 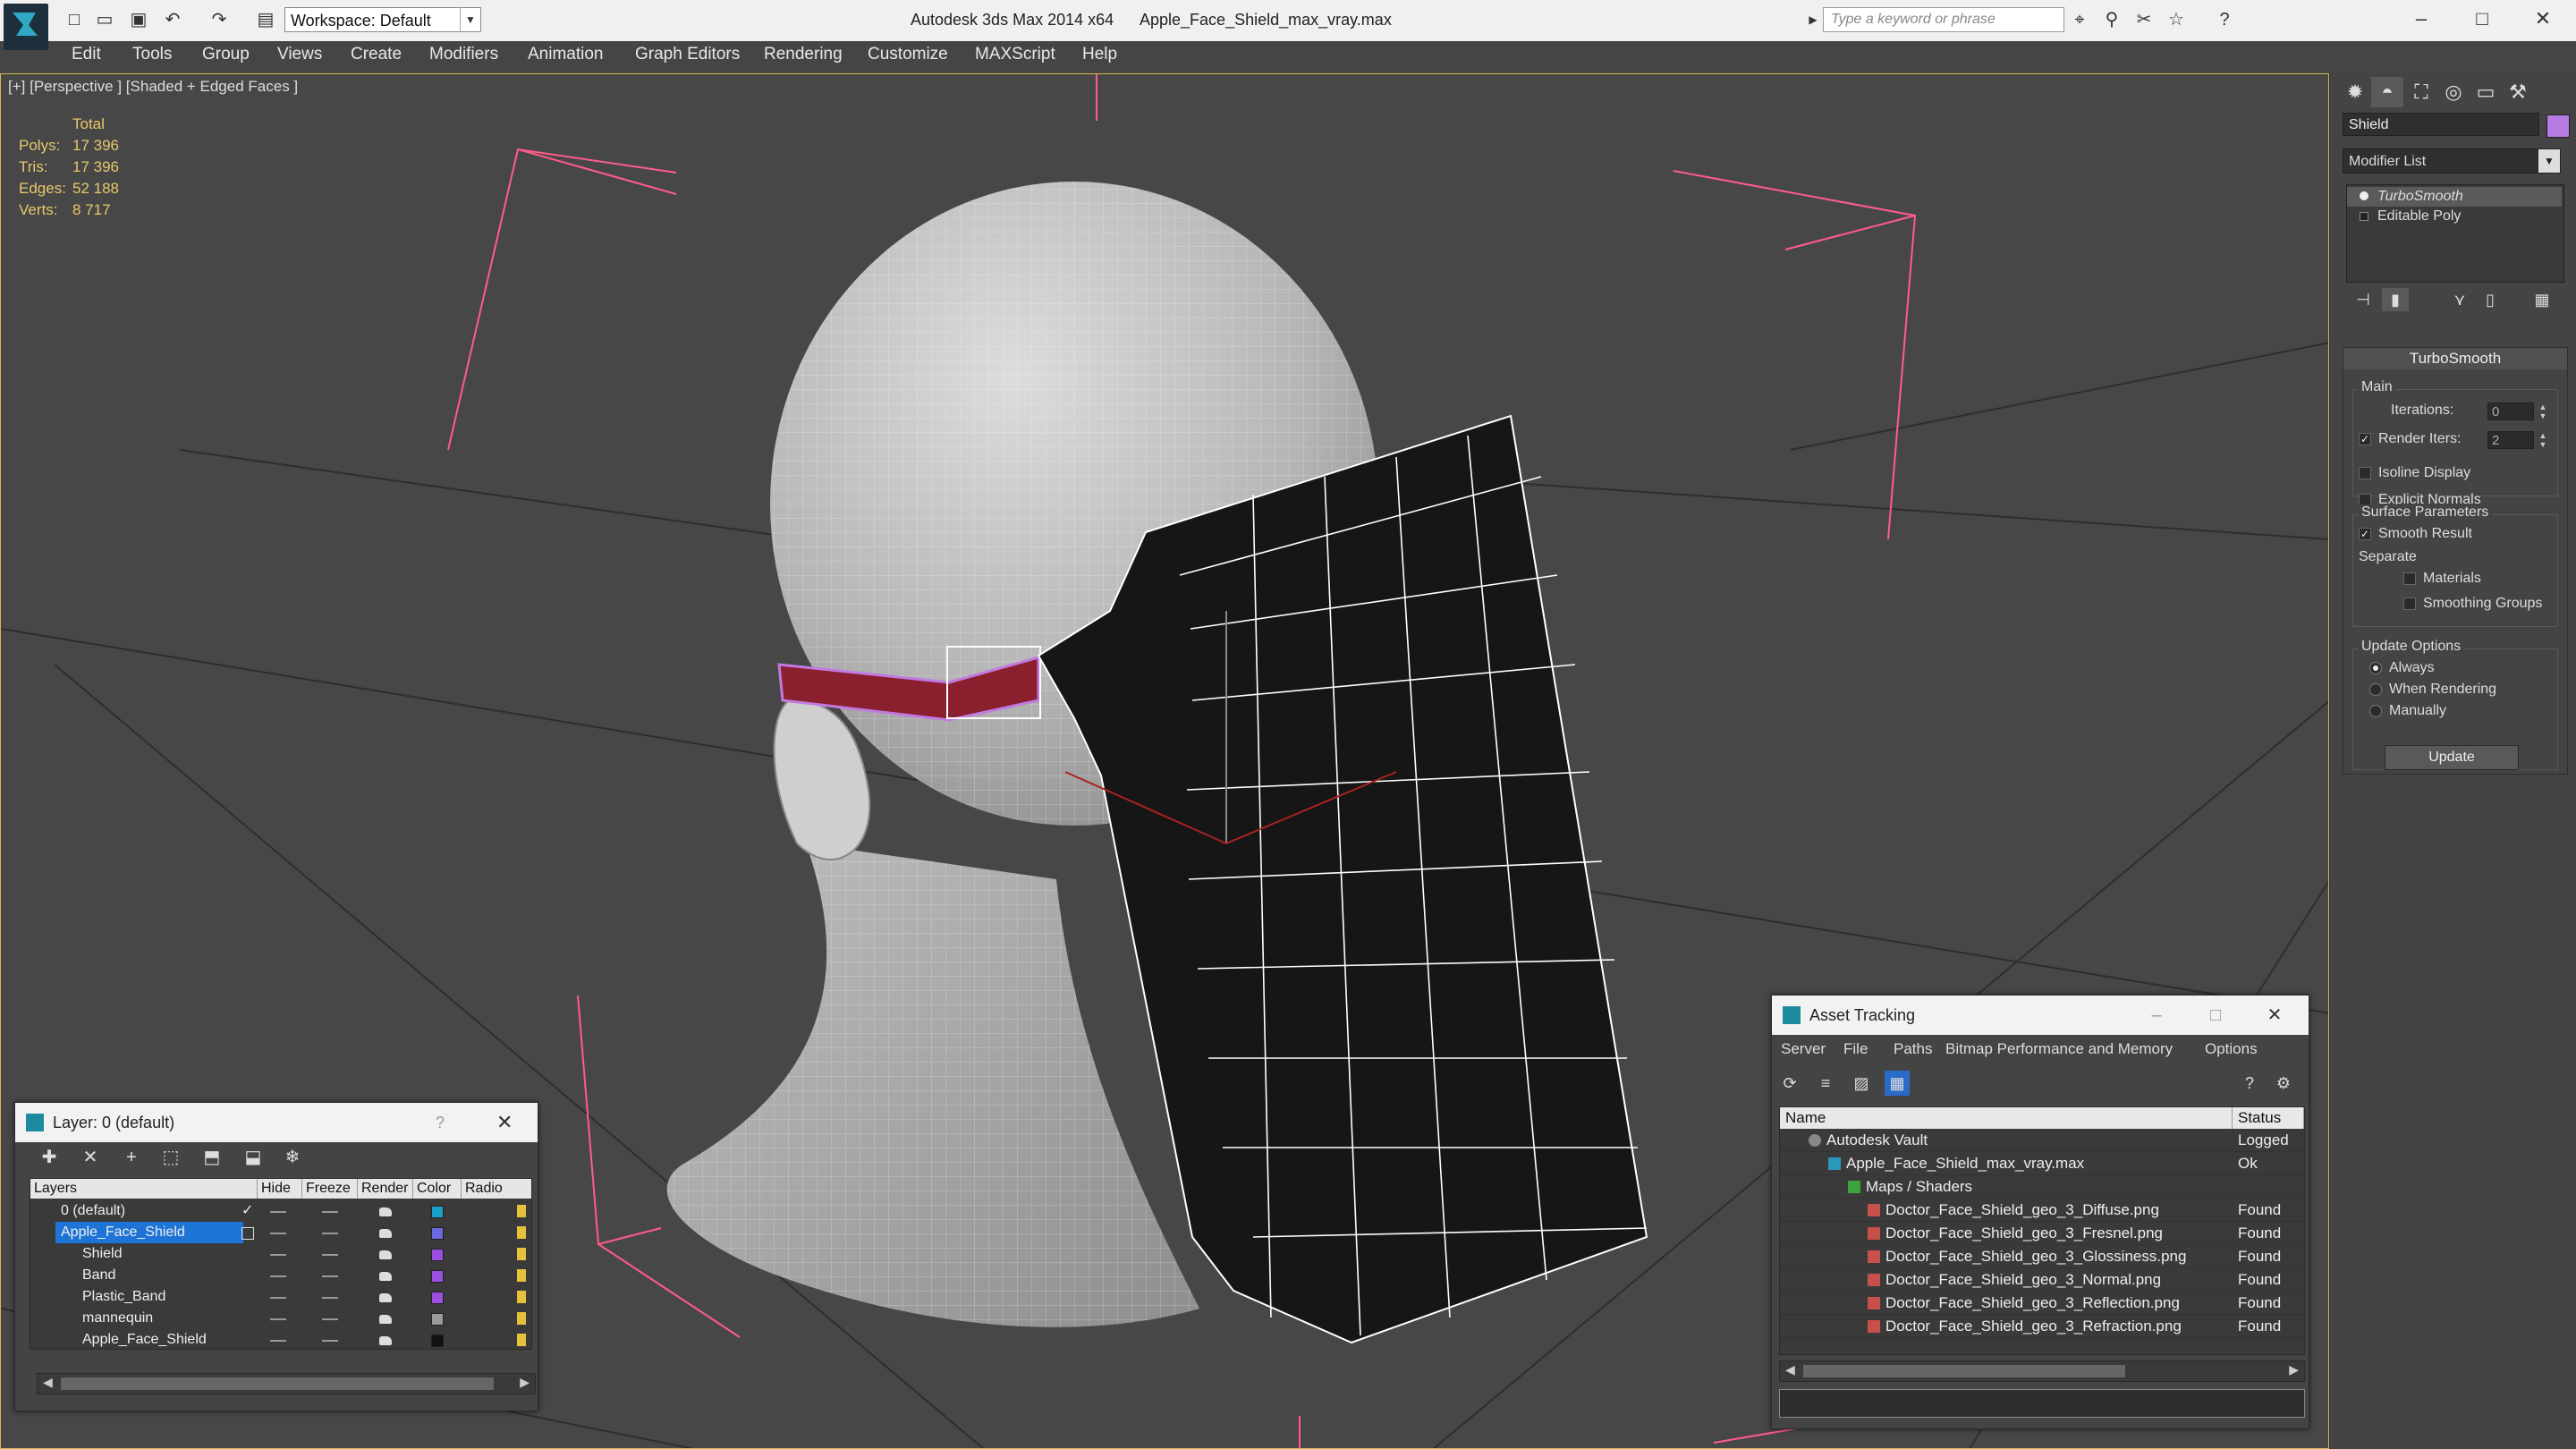 What do you see at coordinates (330, 1189) in the screenshot?
I see `column-header-freeze: Freeze` at bounding box center [330, 1189].